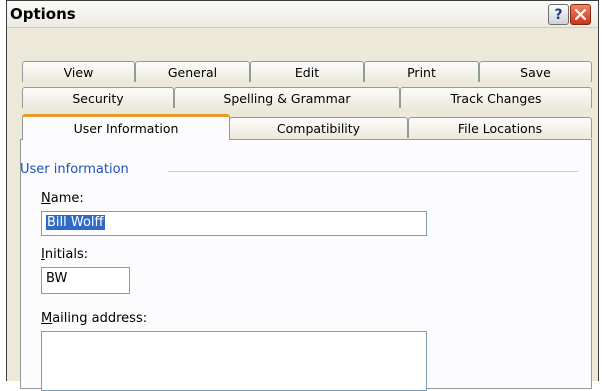 The image size is (602, 391). I want to click on tab-compatibility: Compatibility, so click(318, 127).